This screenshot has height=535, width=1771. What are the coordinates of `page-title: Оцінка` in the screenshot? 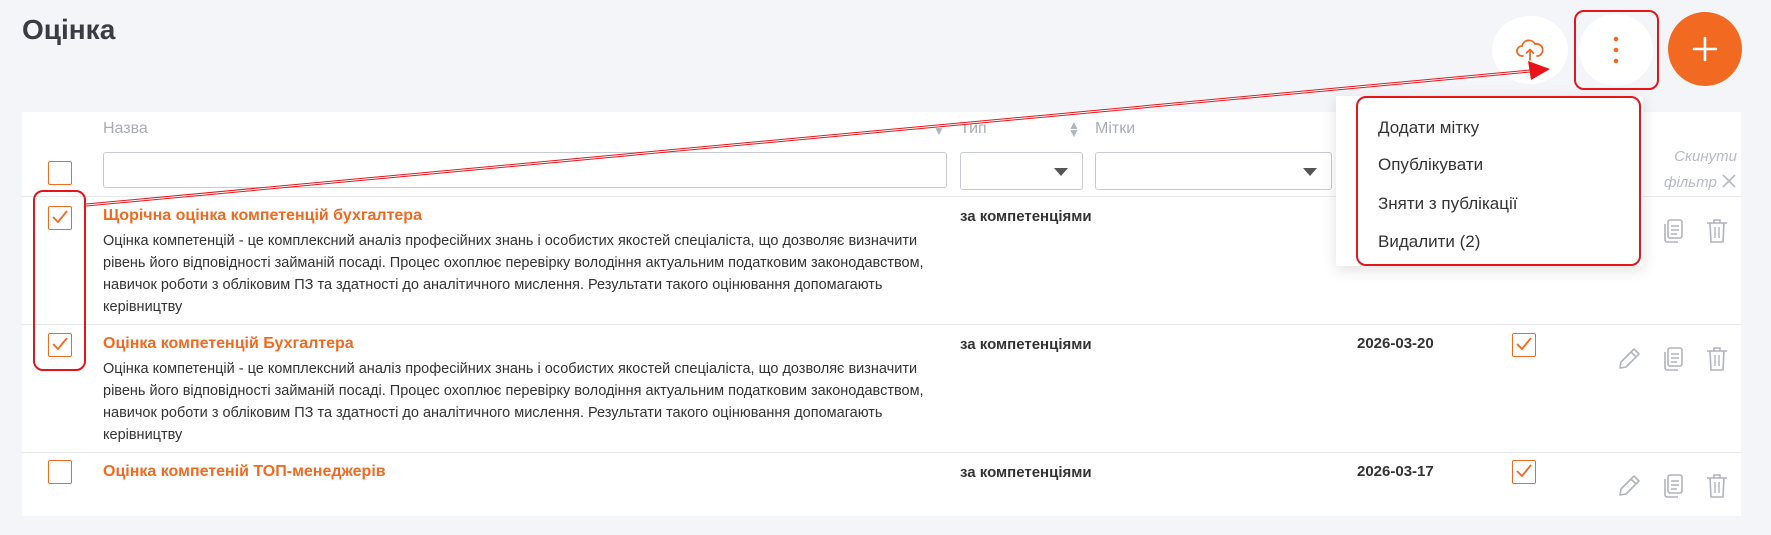 It's located at (69, 29).